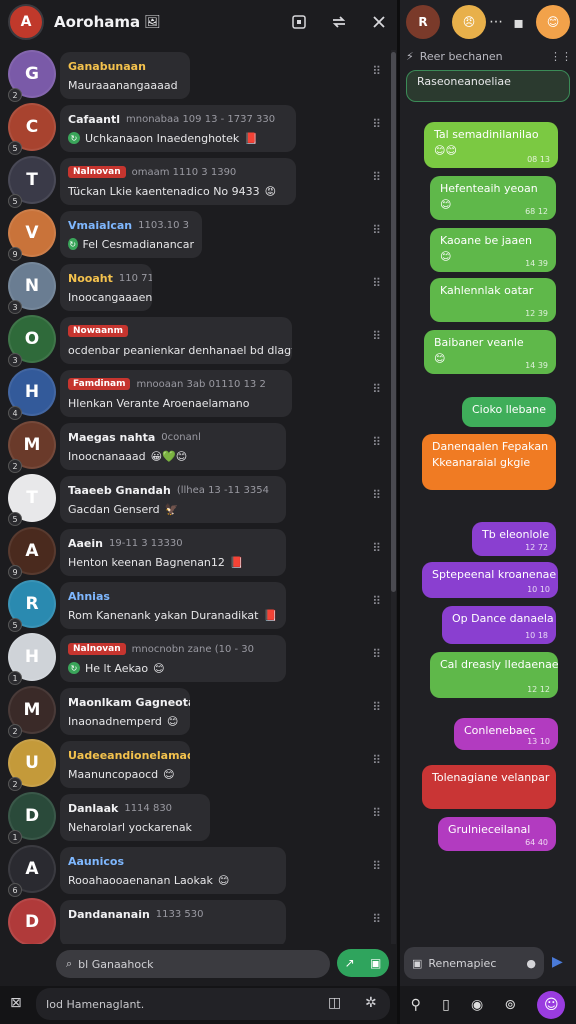 Image resolution: width=576 pixels, height=1024 pixels. I want to click on preview-text: Maanuncopaocd, so click(113, 774).